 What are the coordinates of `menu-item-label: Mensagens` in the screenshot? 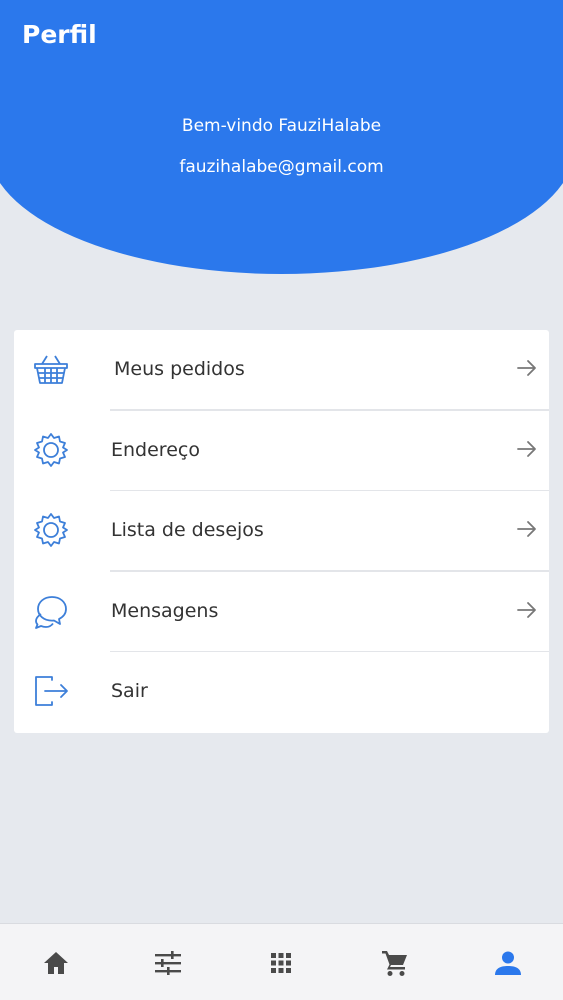 It's located at (165, 610).